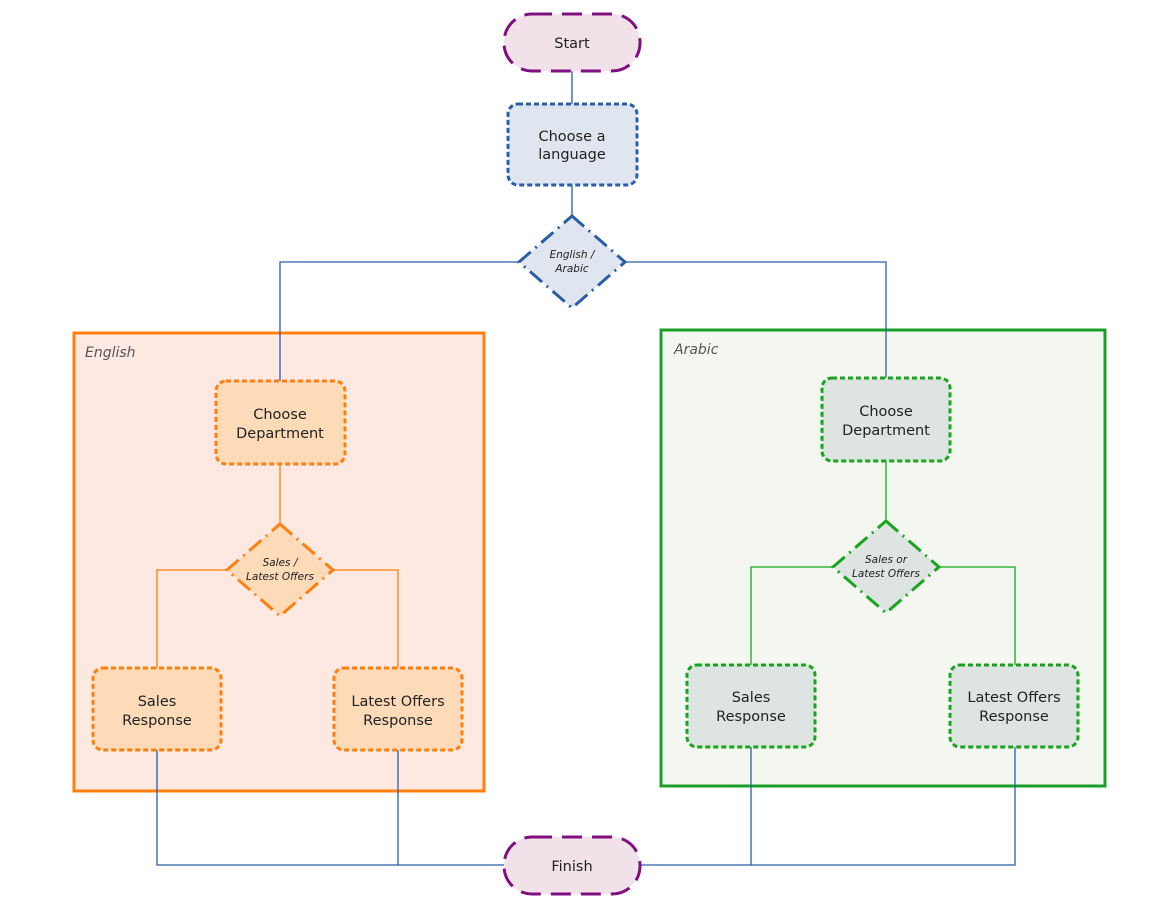 The image size is (1173, 909). What do you see at coordinates (571, 269) in the screenshot?
I see `language-decision-label-2: Arabic` at bounding box center [571, 269].